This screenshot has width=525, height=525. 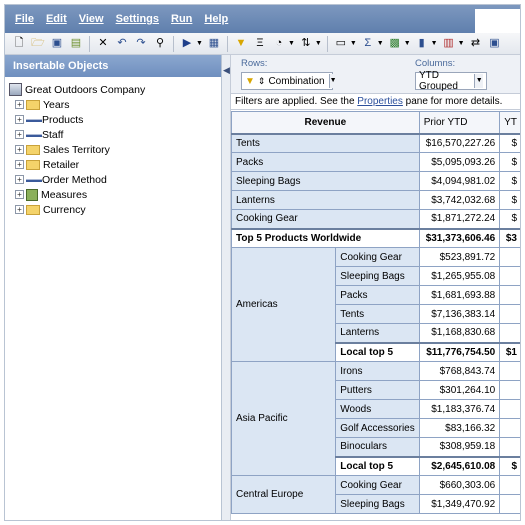 What do you see at coordinates (459, 465) in the screenshot?
I see `subtotal-value-cell: $2,645,610.08` at bounding box center [459, 465].